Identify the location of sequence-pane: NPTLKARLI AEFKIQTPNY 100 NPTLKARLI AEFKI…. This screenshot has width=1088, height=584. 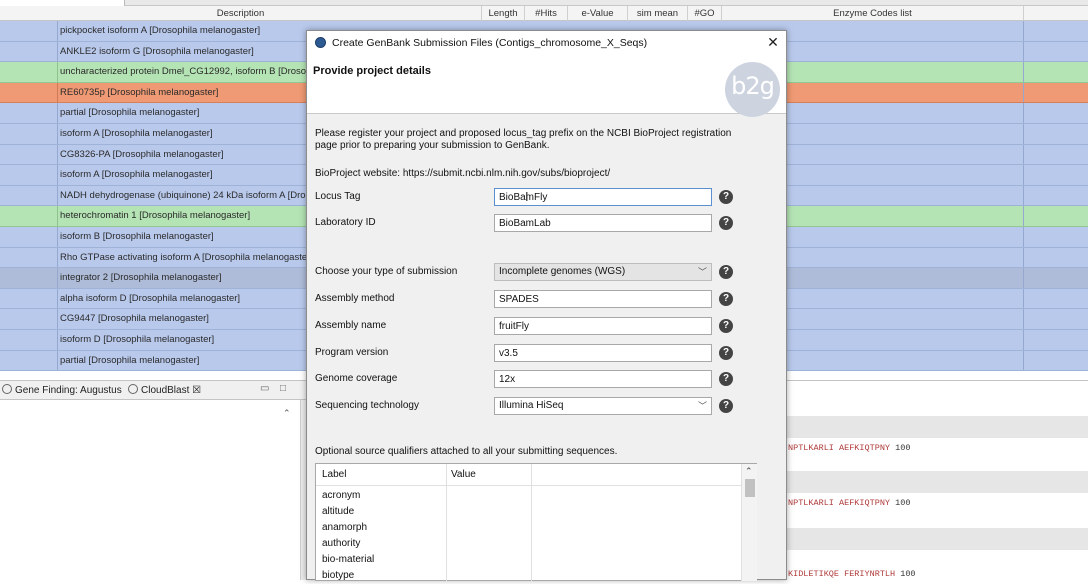
(937, 480).